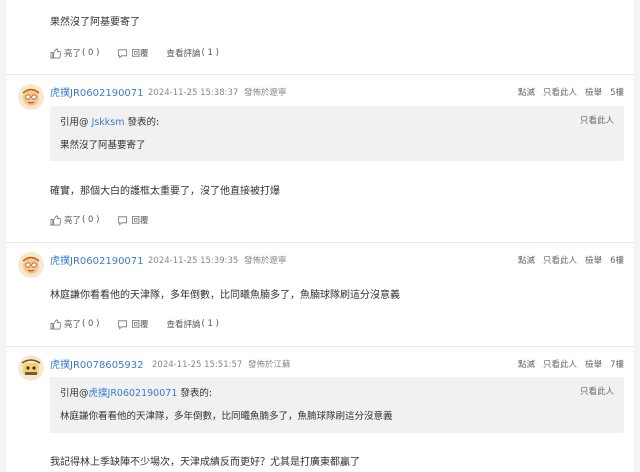  I want to click on quote-user-link: 虎撲JR0602190071, so click(133, 393).